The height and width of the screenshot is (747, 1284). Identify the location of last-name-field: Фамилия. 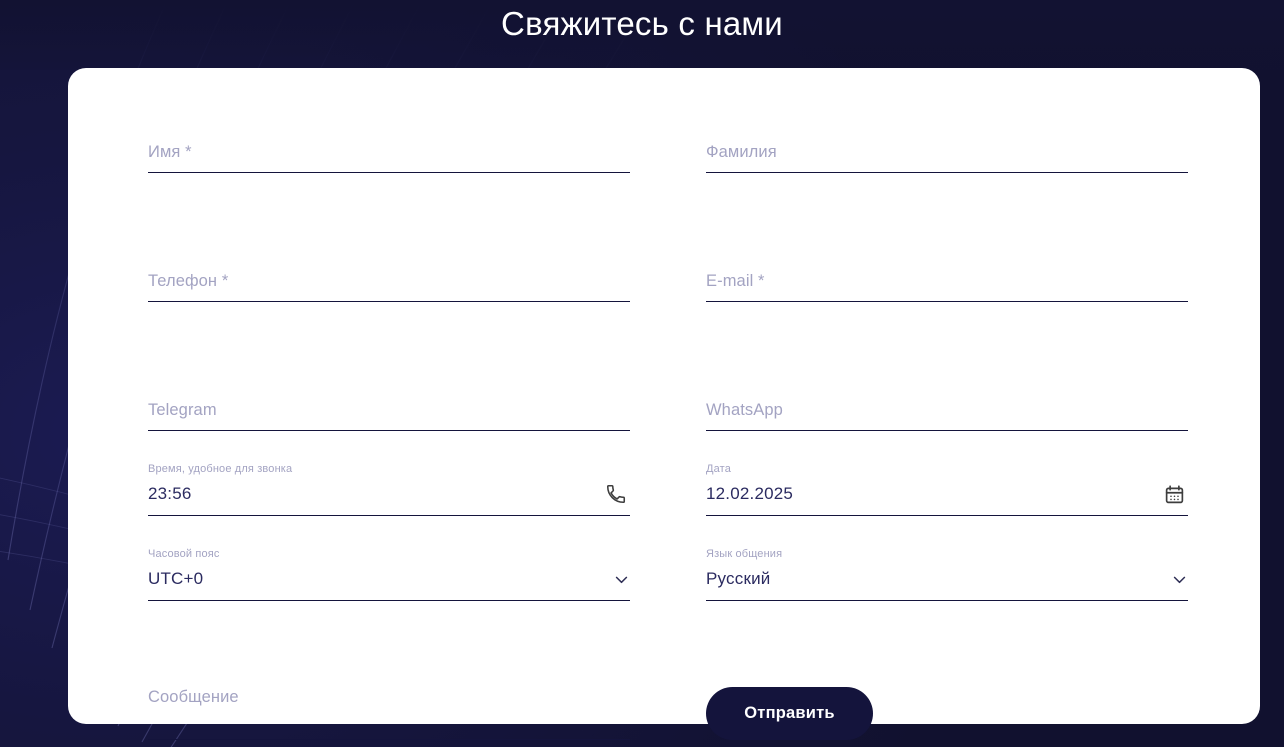
(947, 151).